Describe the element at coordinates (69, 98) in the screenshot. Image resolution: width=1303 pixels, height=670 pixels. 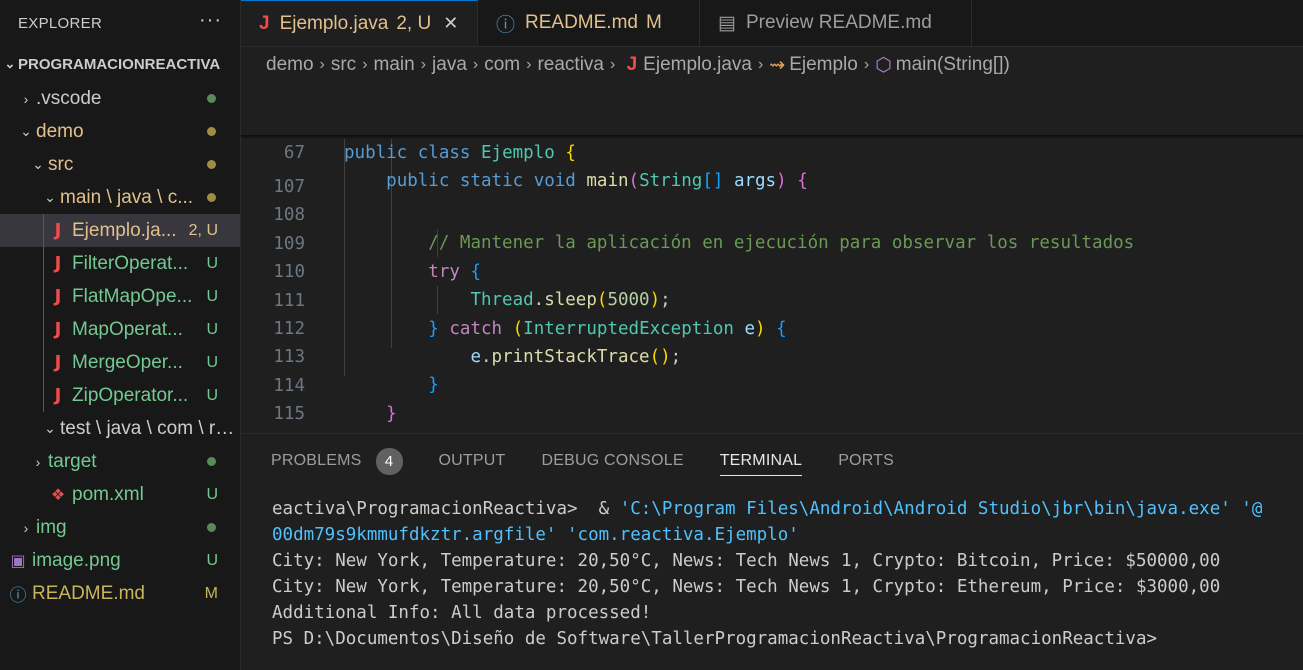
I see `tree-item-label: .vscode` at that location.